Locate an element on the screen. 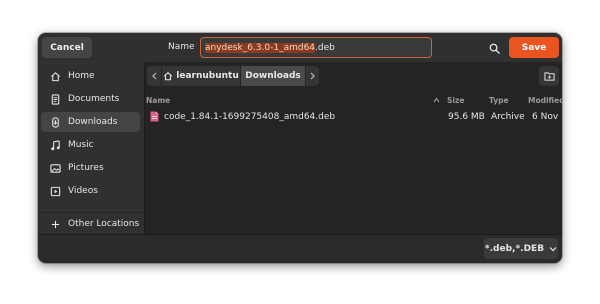 The height and width of the screenshot is (304, 600). sidebar-item-label: Pictures is located at coordinates (86, 168).